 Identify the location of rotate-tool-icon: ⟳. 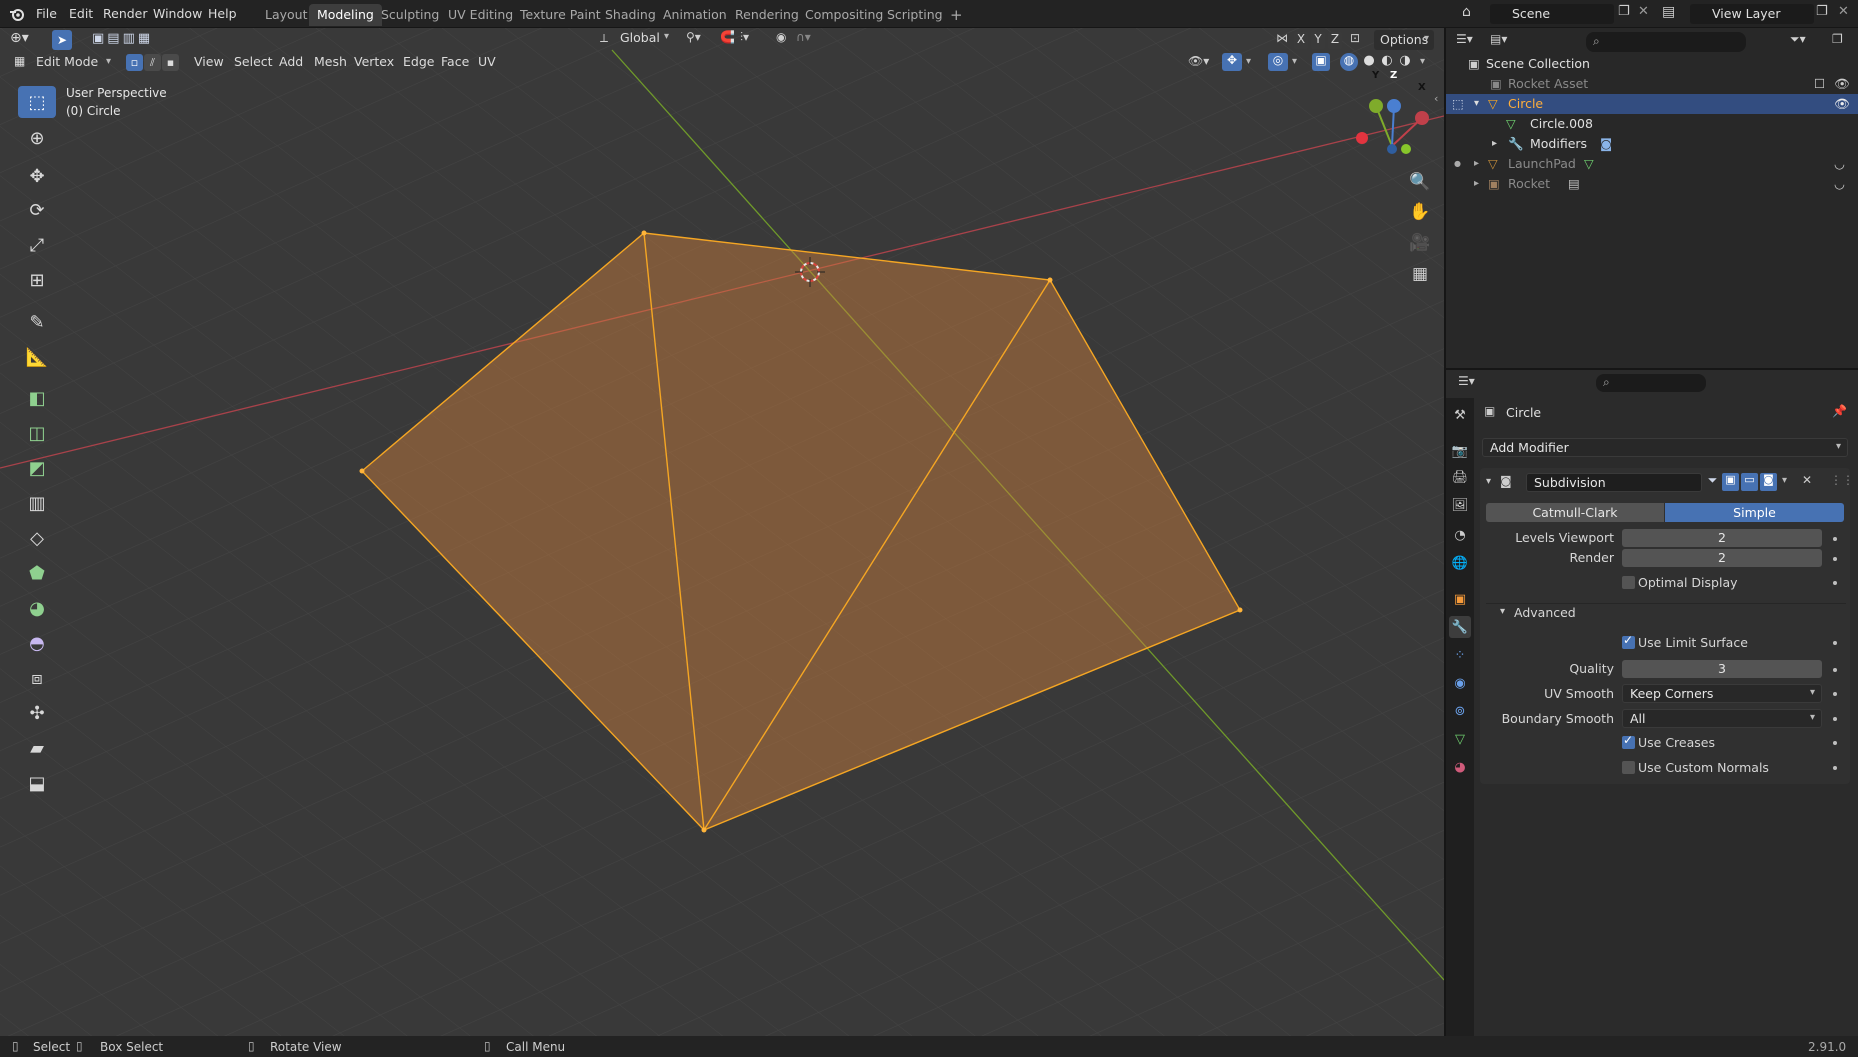
(37, 210).